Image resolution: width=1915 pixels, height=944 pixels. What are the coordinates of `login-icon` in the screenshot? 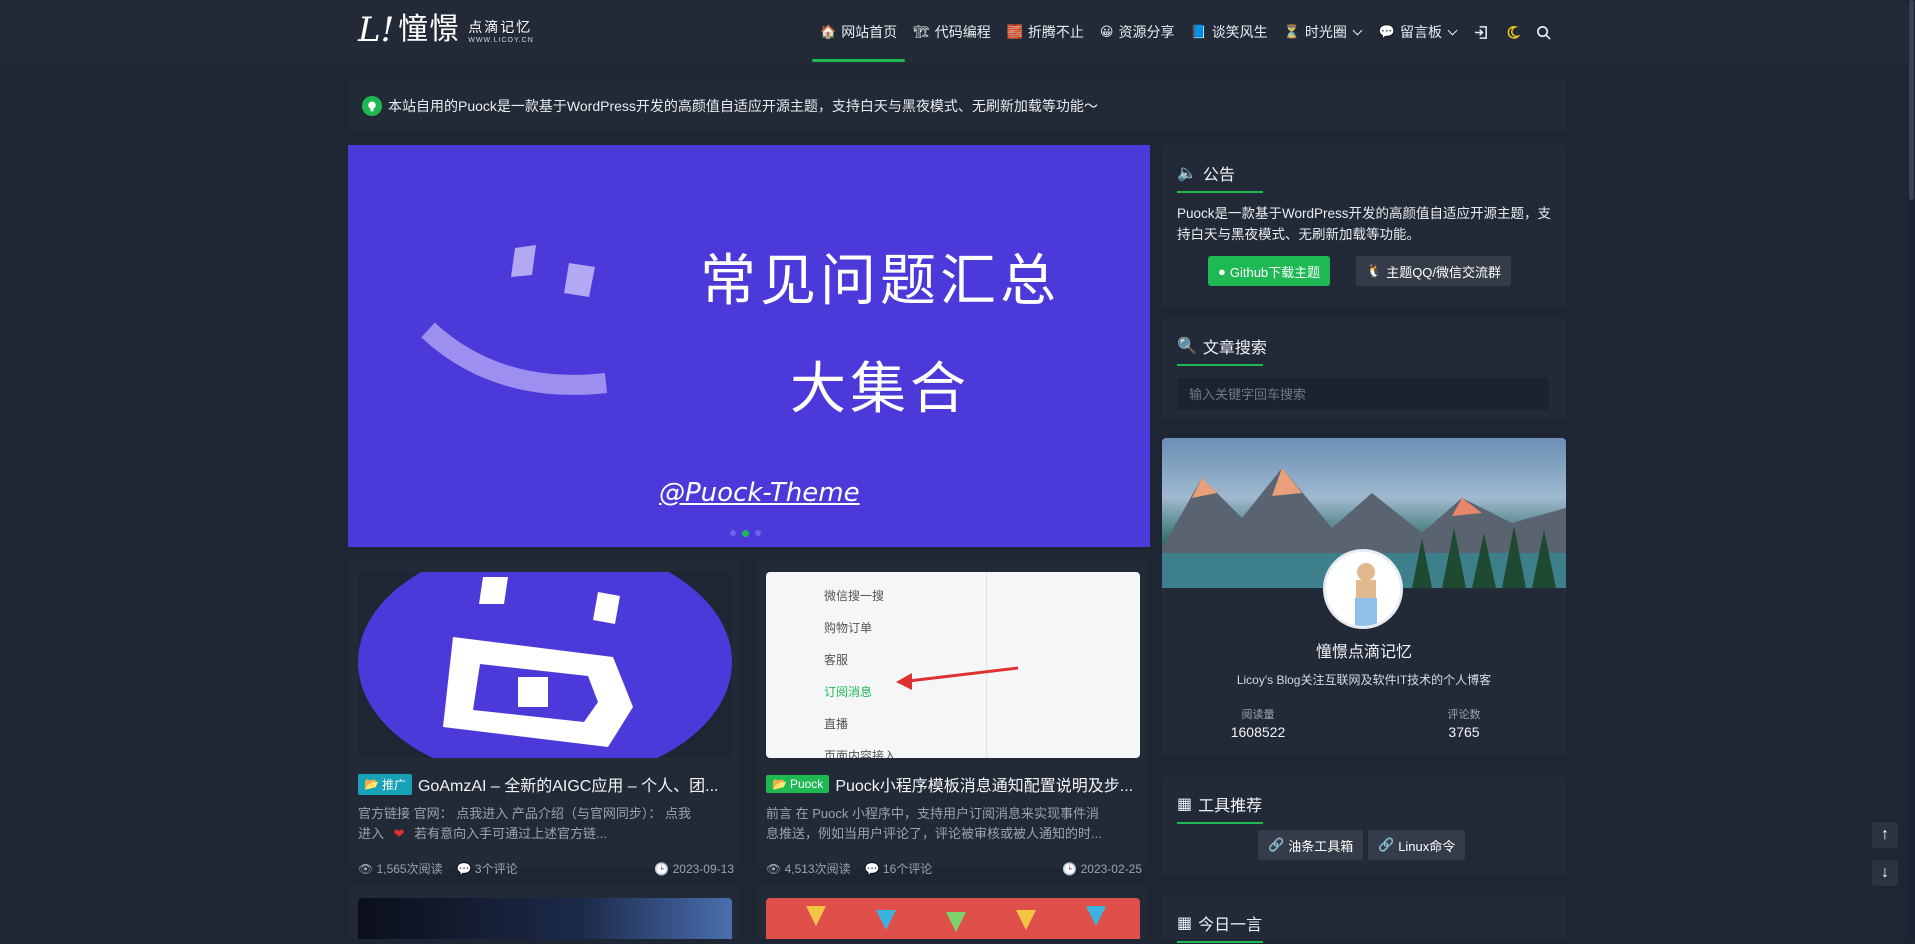 It's located at (1480, 32).